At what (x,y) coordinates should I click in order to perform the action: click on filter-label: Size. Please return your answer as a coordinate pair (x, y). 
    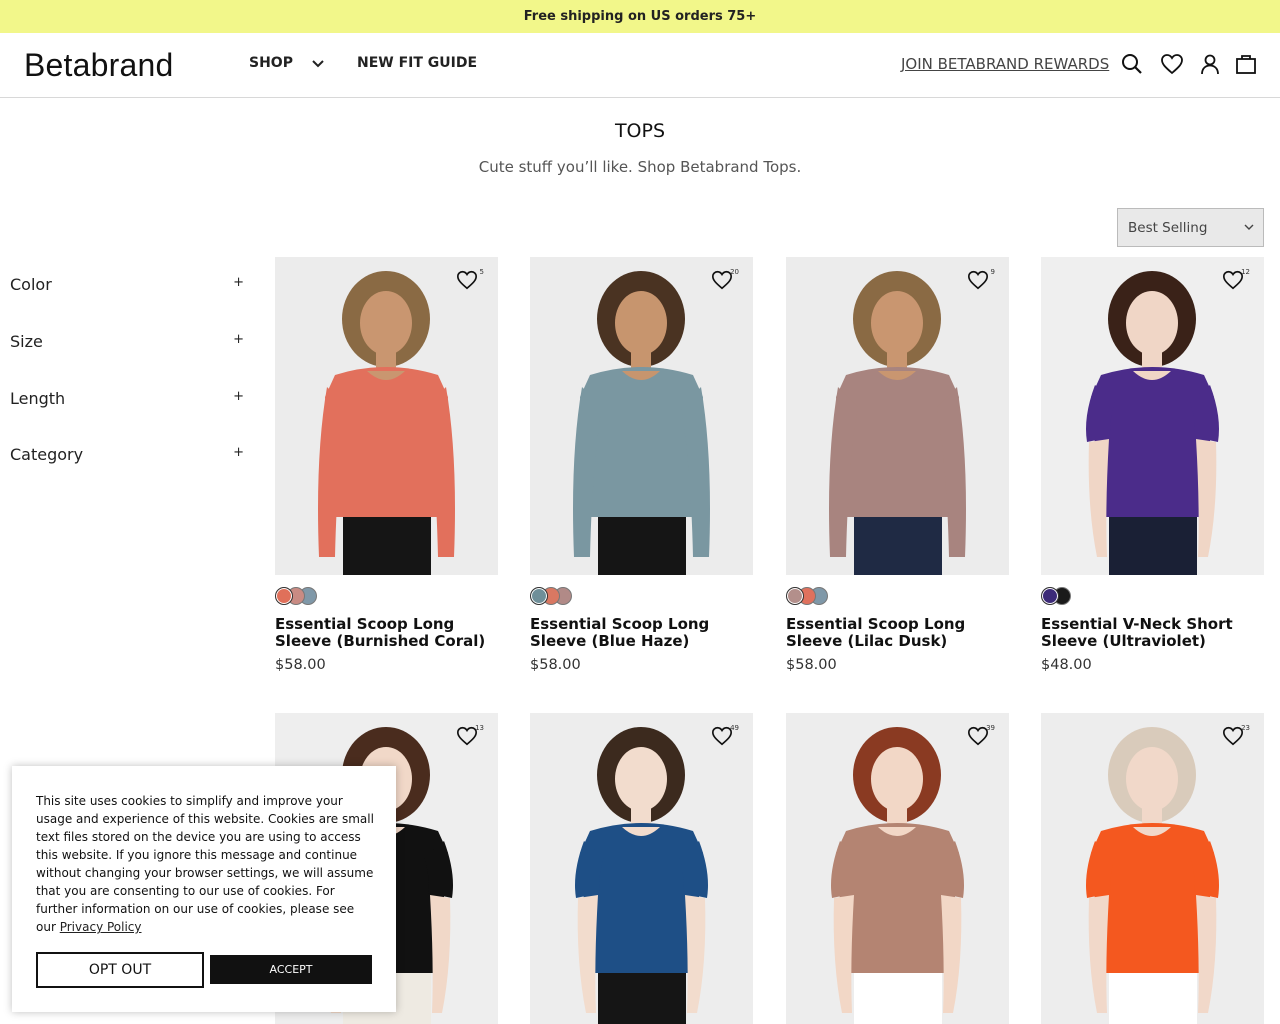
    Looking at the image, I should click on (26, 341).